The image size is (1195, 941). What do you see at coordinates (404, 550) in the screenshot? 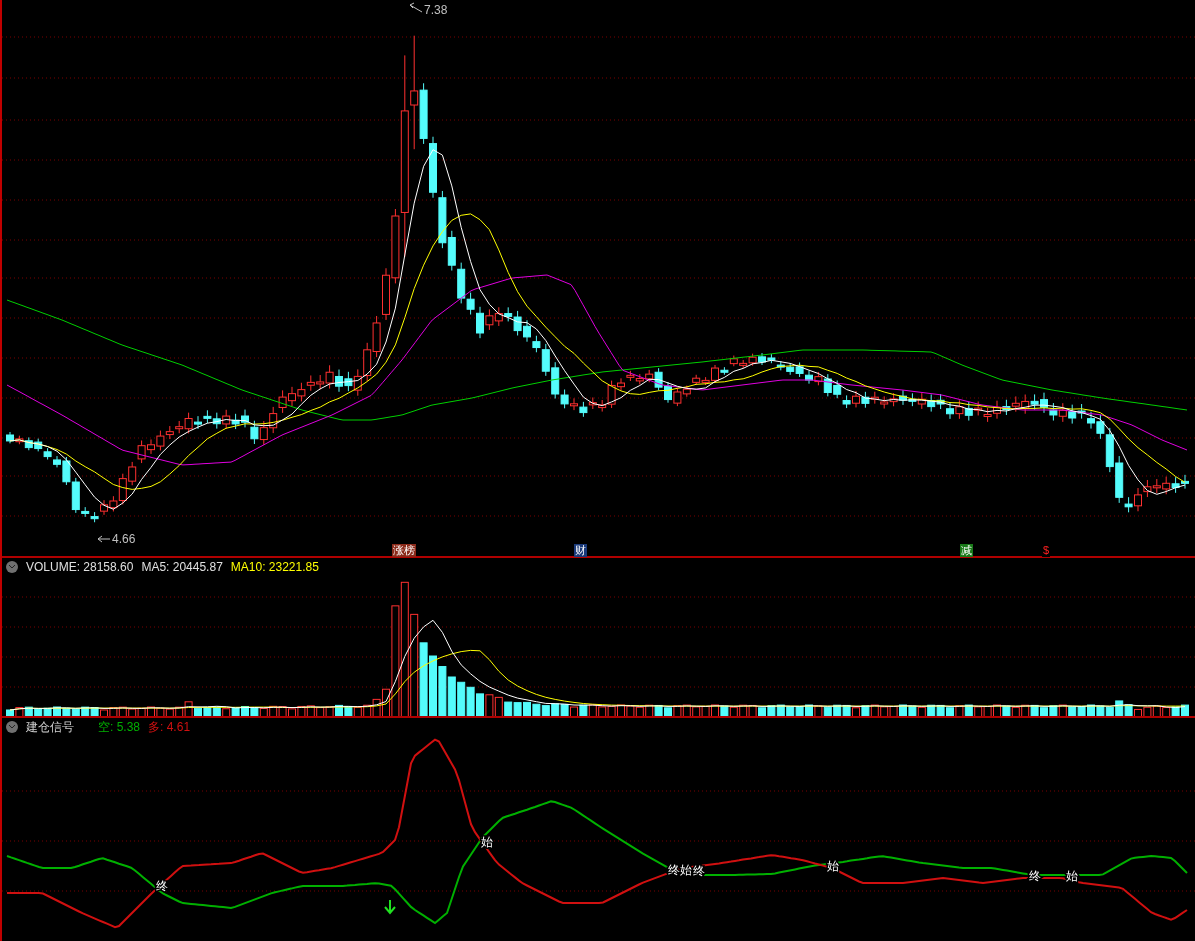
I see `event-marker: 涨榜` at bounding box center [404, 550].